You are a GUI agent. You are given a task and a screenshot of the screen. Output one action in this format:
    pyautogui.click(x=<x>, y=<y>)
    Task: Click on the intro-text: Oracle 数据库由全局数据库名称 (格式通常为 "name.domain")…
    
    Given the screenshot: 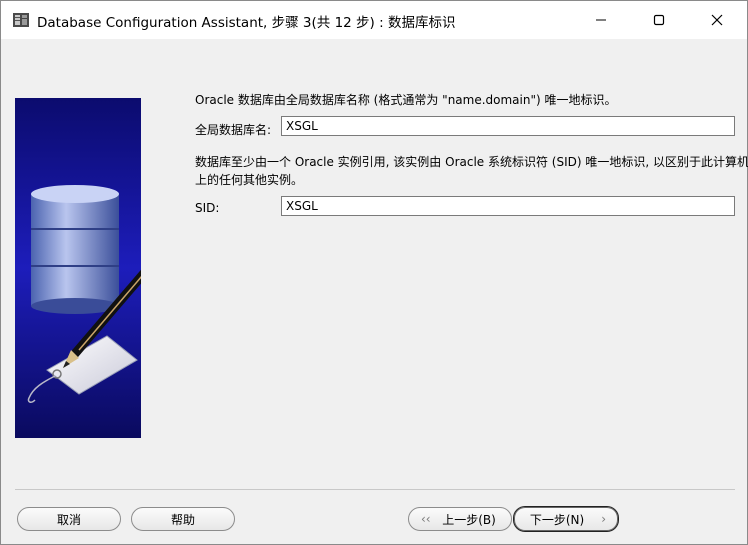 What is the action you would take?
    pyautogui.click(x=406, y=100)
    